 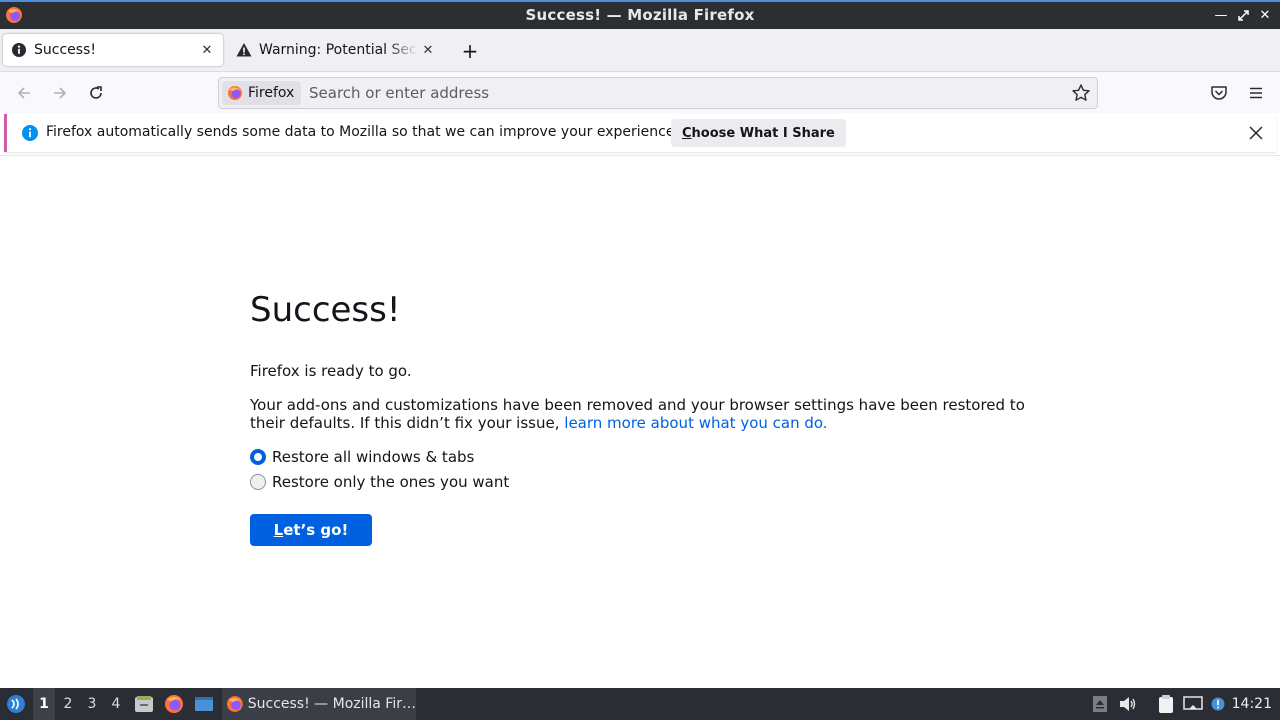 I want to click on back-button, so click(x=24, y=93).